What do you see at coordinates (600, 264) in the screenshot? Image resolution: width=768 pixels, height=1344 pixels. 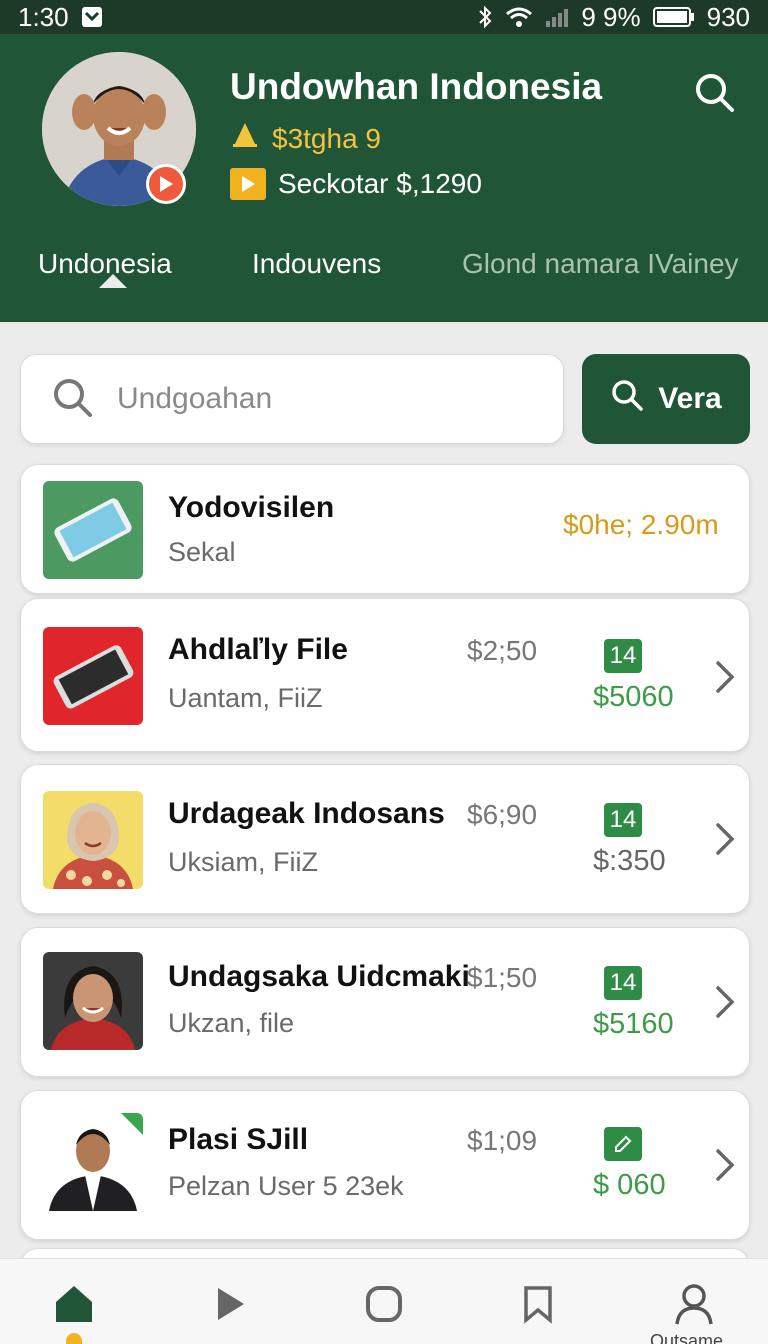 I see `tab-glond: Glond namara IVainey` at bounding box center [600, 264].